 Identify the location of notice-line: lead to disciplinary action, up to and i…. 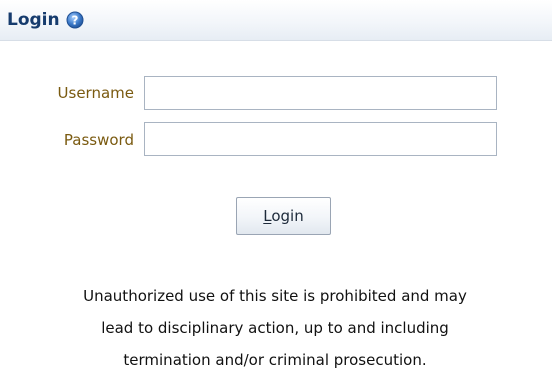
(275, 328).